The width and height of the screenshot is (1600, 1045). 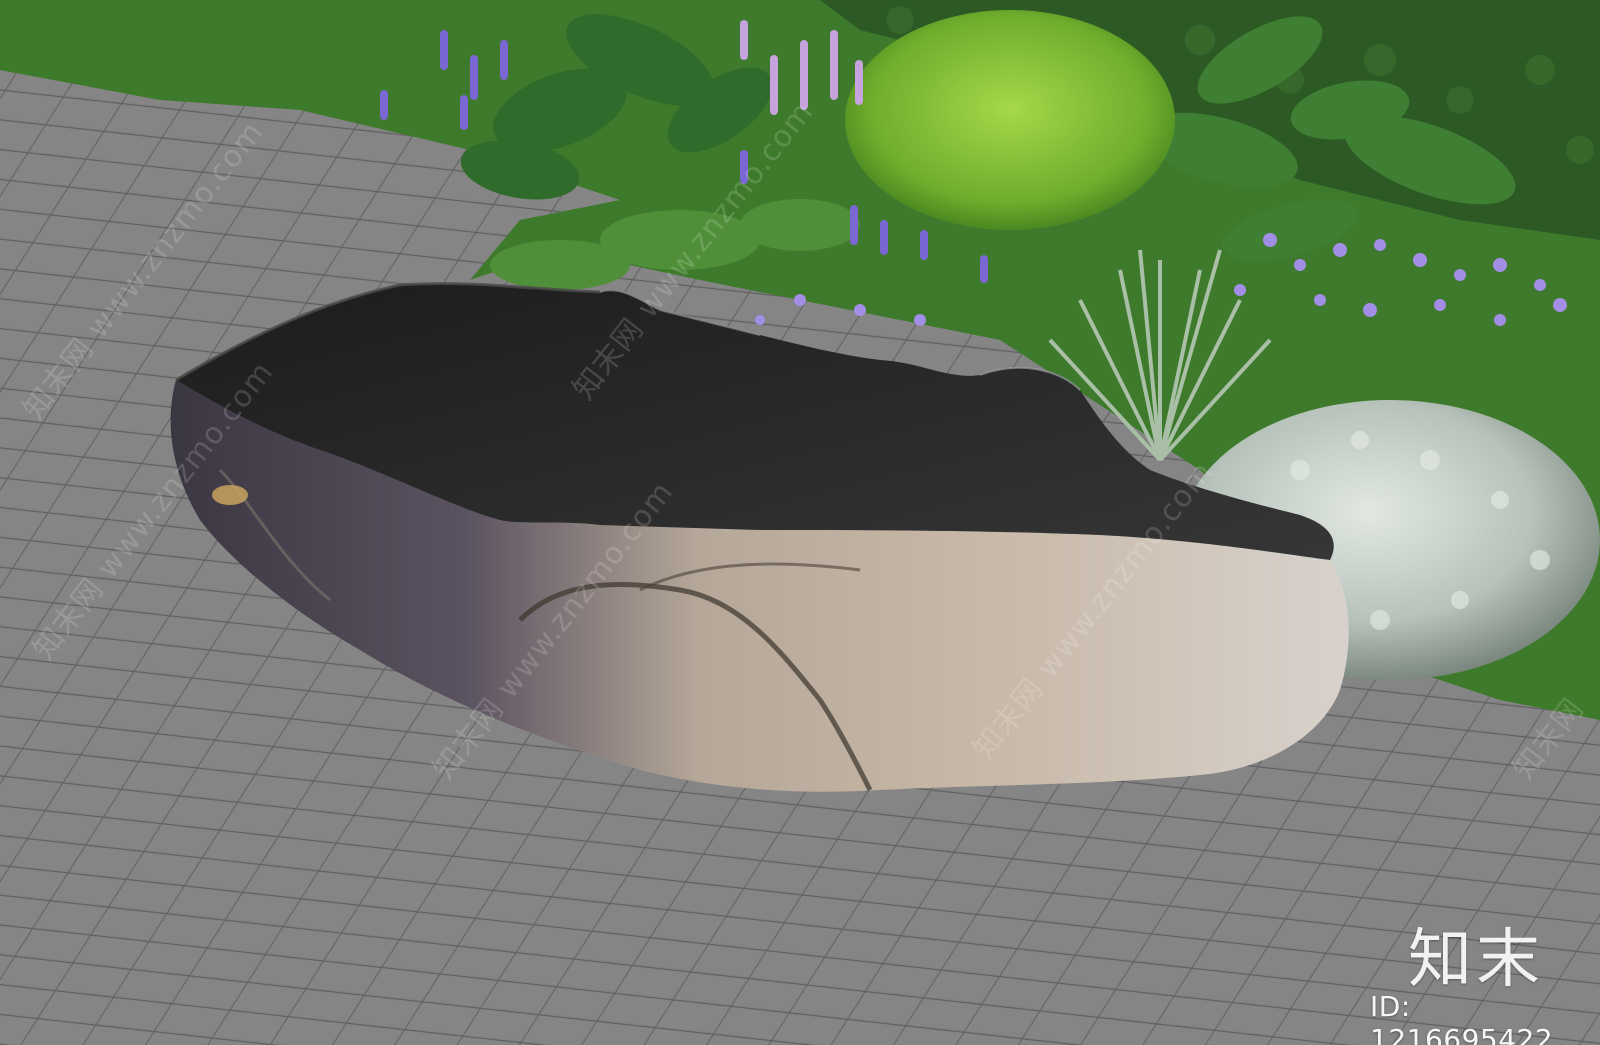 What do you see at coordinates (1462, 1017) in the screenshot?
I see `image-id-label: ID: 1216695422` at bounding box center [1462, 1017].